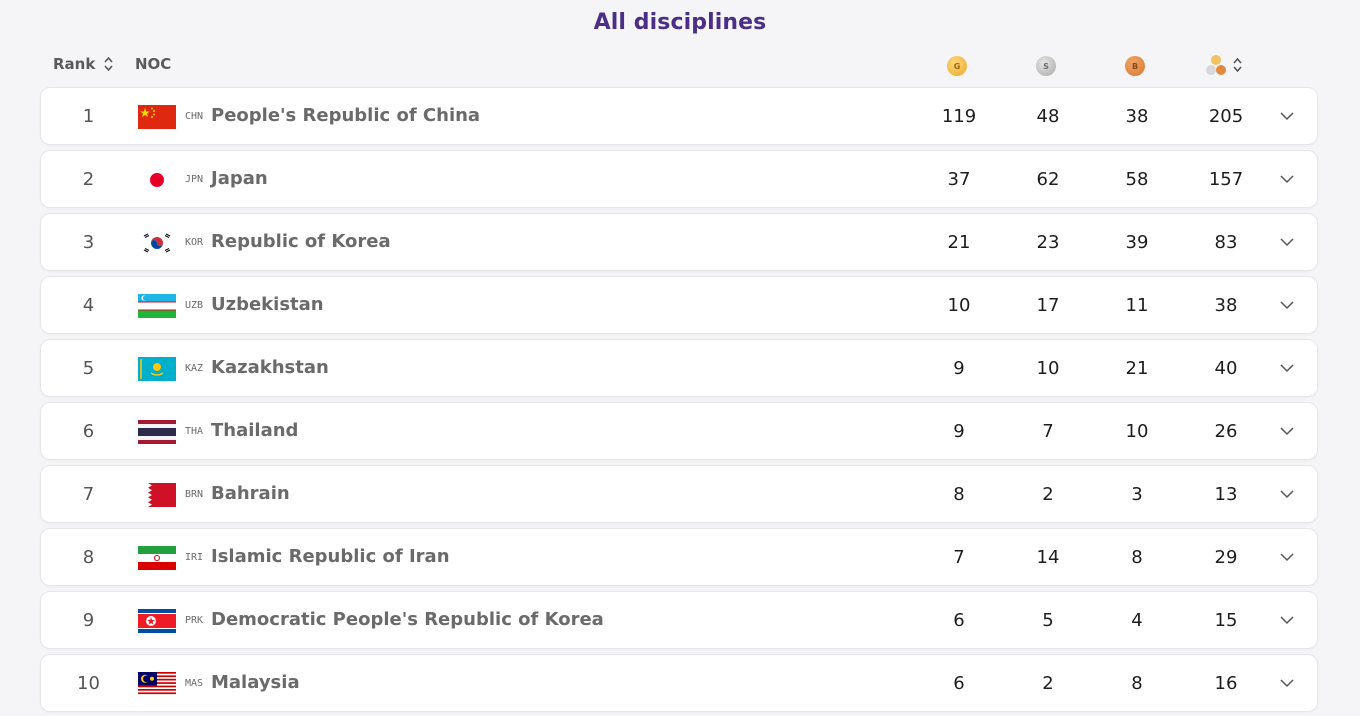 The height and width of the screenshot is (716, 1360). Describe the element at coordinates (194, 494) in the screenshot. I see `noc-code: BRN` at that location.